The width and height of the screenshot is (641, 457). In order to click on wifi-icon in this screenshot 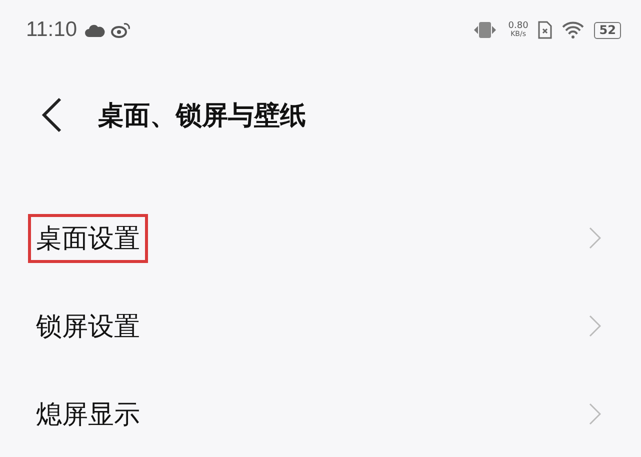, I will do `click(573, 30)`.